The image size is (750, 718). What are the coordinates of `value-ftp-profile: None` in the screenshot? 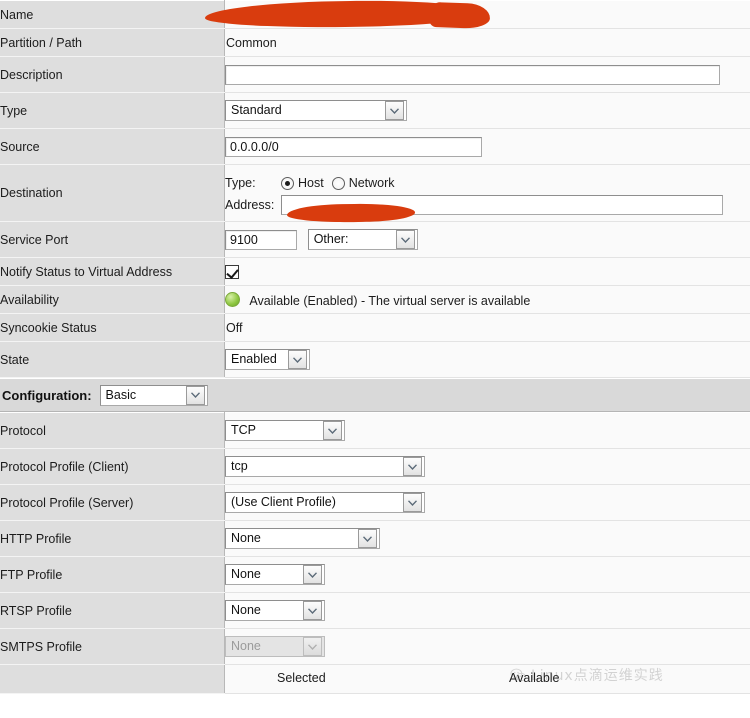 It's located at (487, 574).